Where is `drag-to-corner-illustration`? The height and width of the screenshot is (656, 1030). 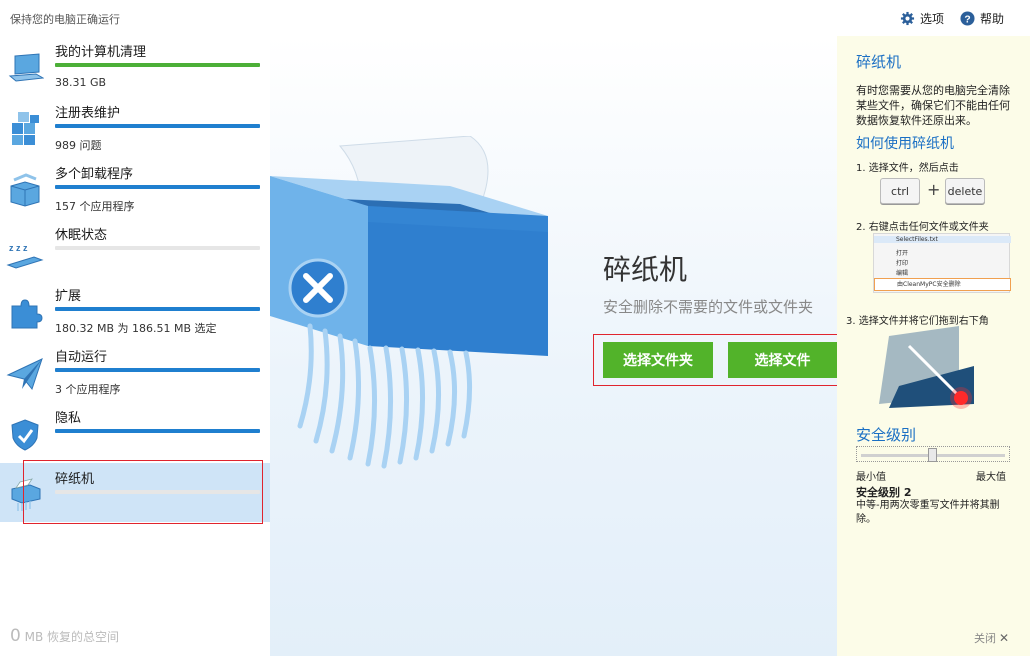
drag-to-corner-illustration is located at coordinates (929, 368).